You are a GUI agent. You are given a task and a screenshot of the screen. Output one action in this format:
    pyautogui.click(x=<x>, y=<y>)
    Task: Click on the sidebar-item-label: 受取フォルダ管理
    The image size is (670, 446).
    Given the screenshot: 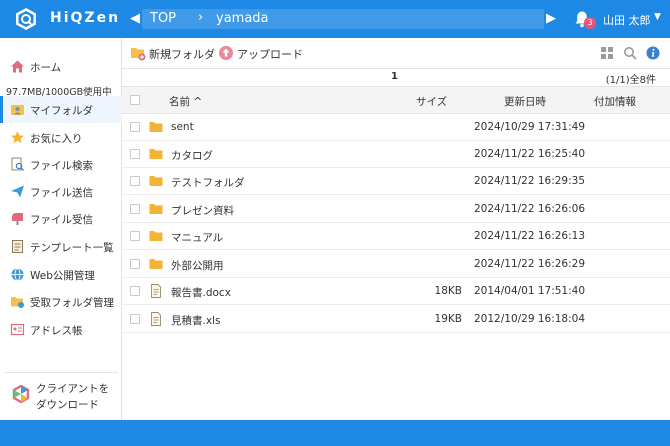 What is the action you would take?
    pyautogui.click(x=72, y=303)
    